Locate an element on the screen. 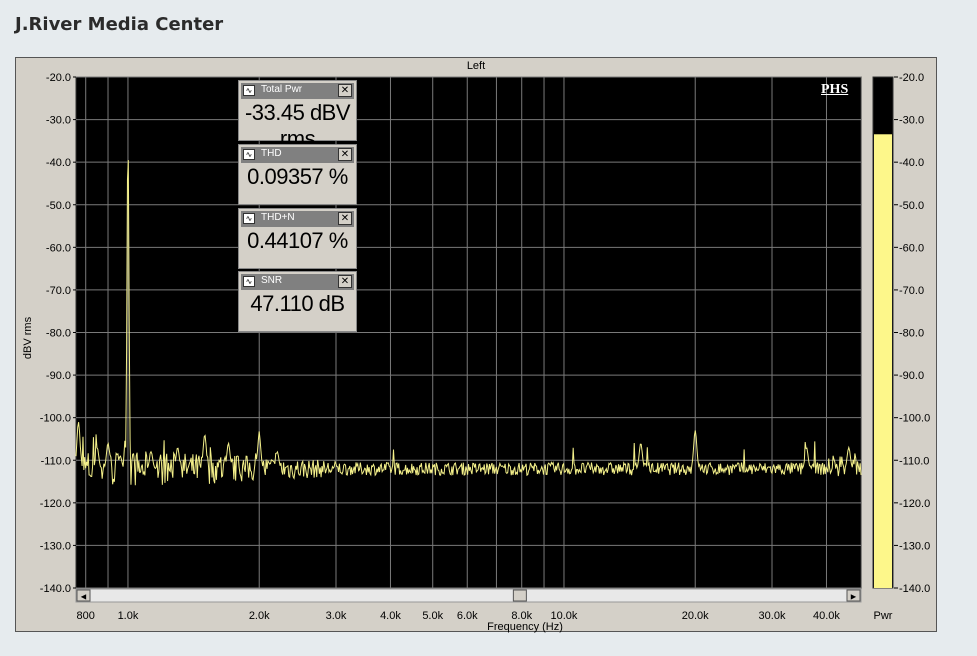  y-tick-label: -30.0 is located at coordinates (58, 121).